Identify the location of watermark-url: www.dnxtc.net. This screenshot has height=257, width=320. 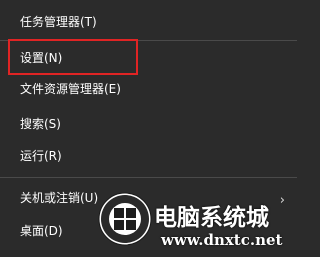
(222, 240).